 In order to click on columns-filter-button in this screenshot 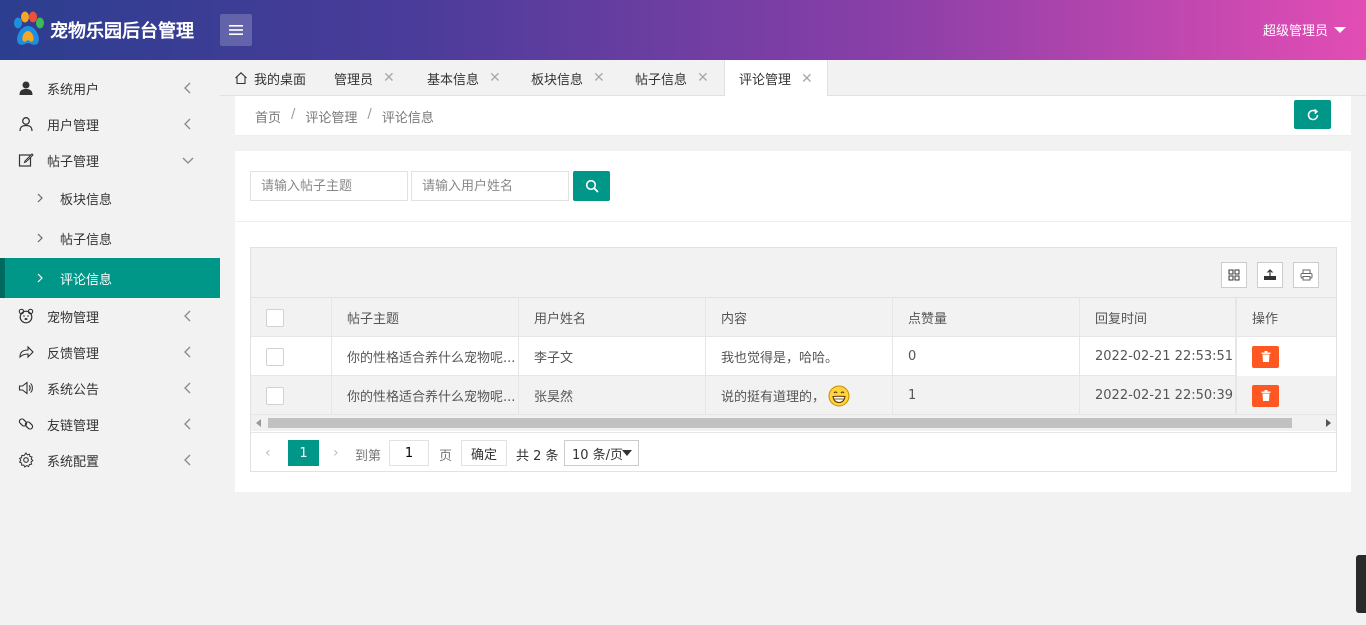, I will do `click(1234, 275)`.